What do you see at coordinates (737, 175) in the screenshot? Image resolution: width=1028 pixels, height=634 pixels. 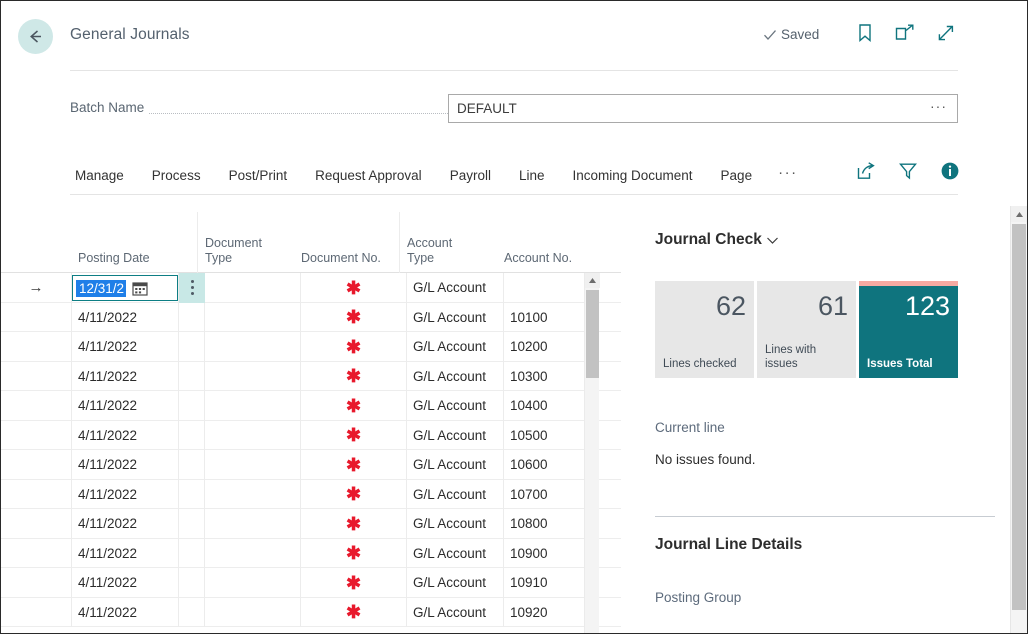 I see `ribbon-item-page: Page` at bounding box center [737, 175].